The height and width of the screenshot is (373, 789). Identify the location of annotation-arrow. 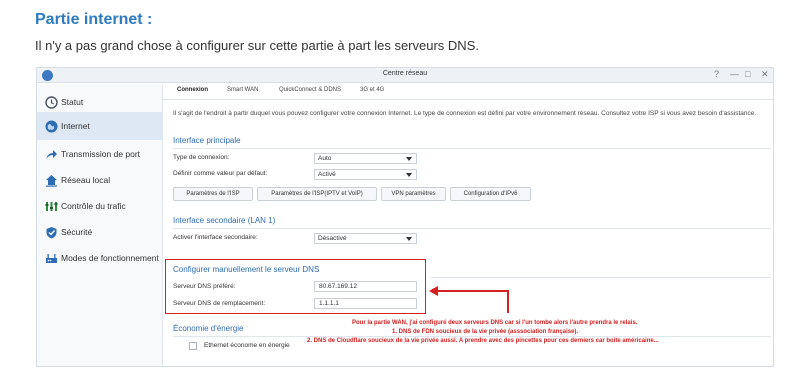
(469, 299).